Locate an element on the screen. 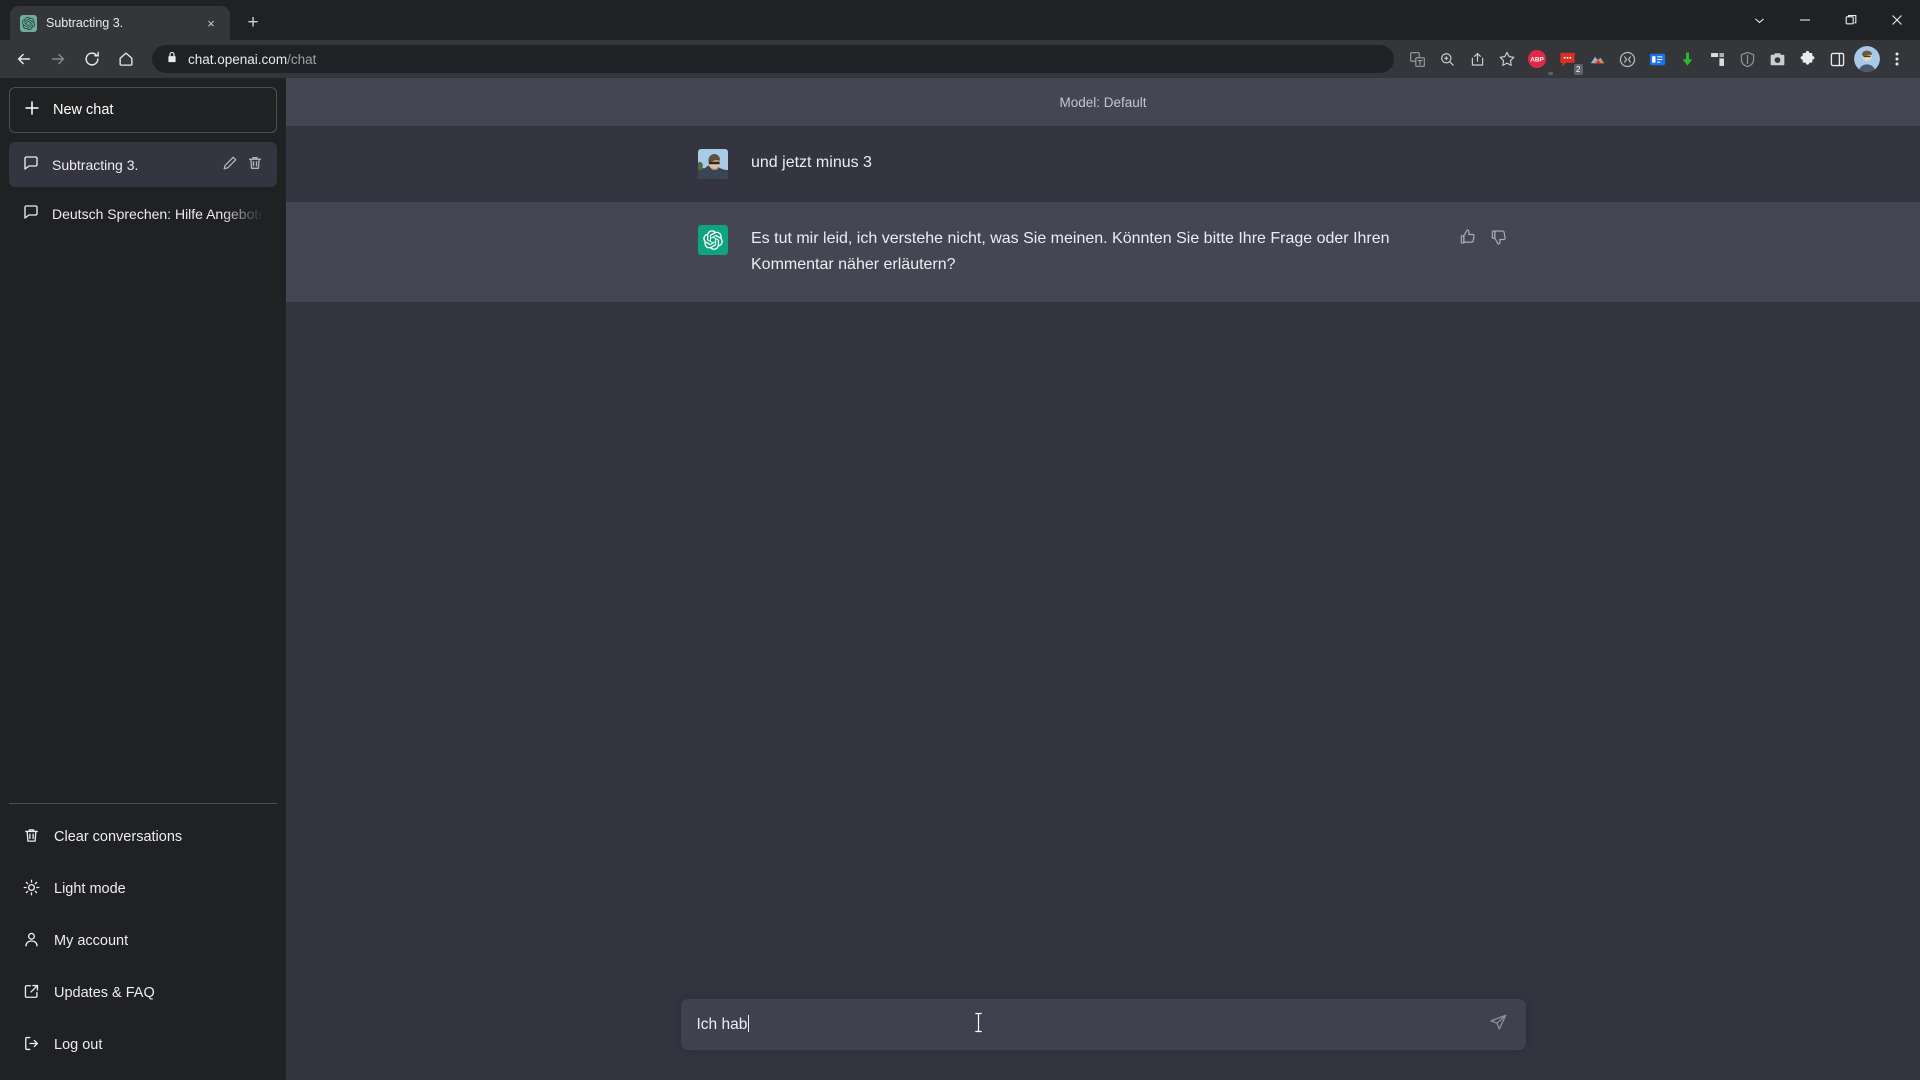  thumbs-up-icon is located at coordinates (1468, 239).